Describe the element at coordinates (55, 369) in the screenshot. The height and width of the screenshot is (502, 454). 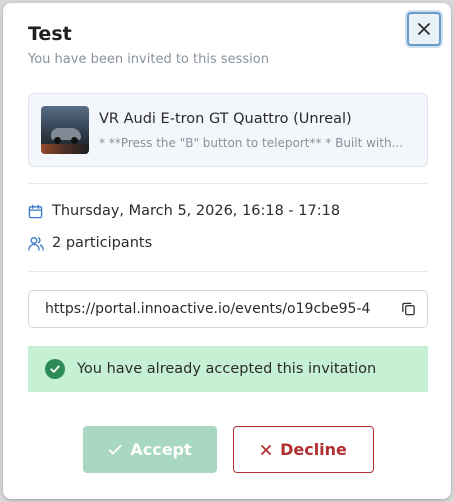
I see `check-circle-icon` at that location.